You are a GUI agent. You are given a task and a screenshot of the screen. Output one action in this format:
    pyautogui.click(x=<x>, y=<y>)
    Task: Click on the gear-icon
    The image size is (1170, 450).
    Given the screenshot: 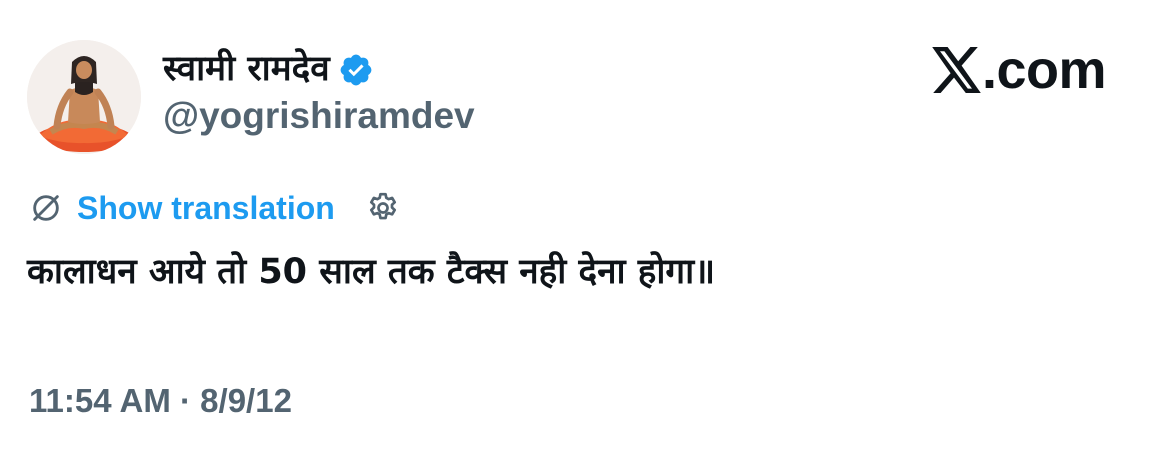 What is the action you would take?
    pyautogui.click(x=383, y=208)
    